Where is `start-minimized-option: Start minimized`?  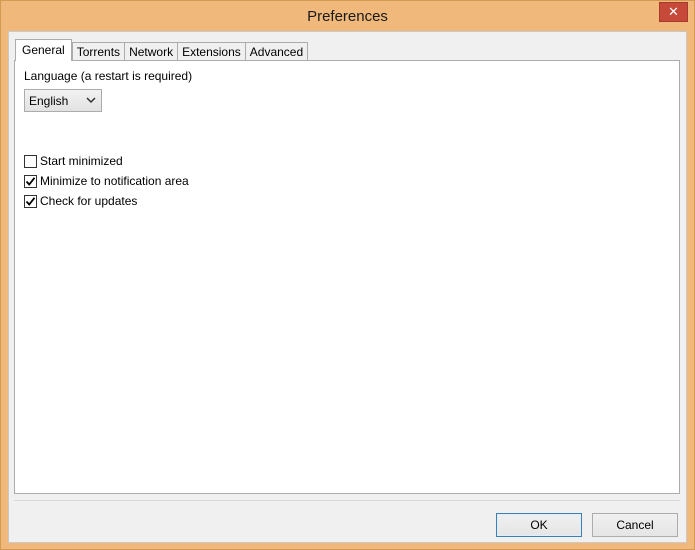 start-minimized-option: Start minimized is located at coordinates (73, 161).